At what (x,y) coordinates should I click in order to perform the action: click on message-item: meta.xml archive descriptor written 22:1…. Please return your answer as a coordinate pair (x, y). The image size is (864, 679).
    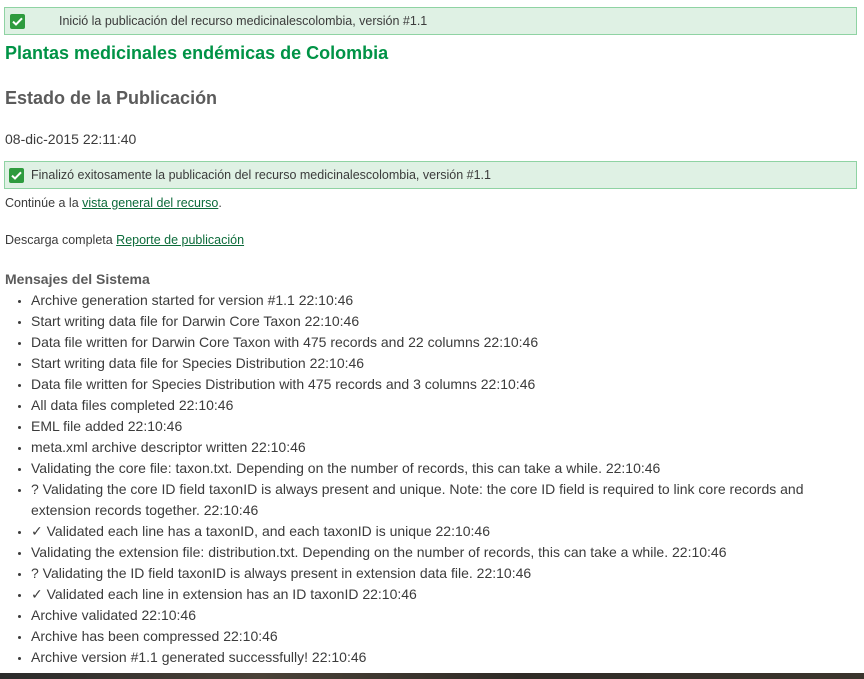
    Looking at the image, I should click on (440, 447).